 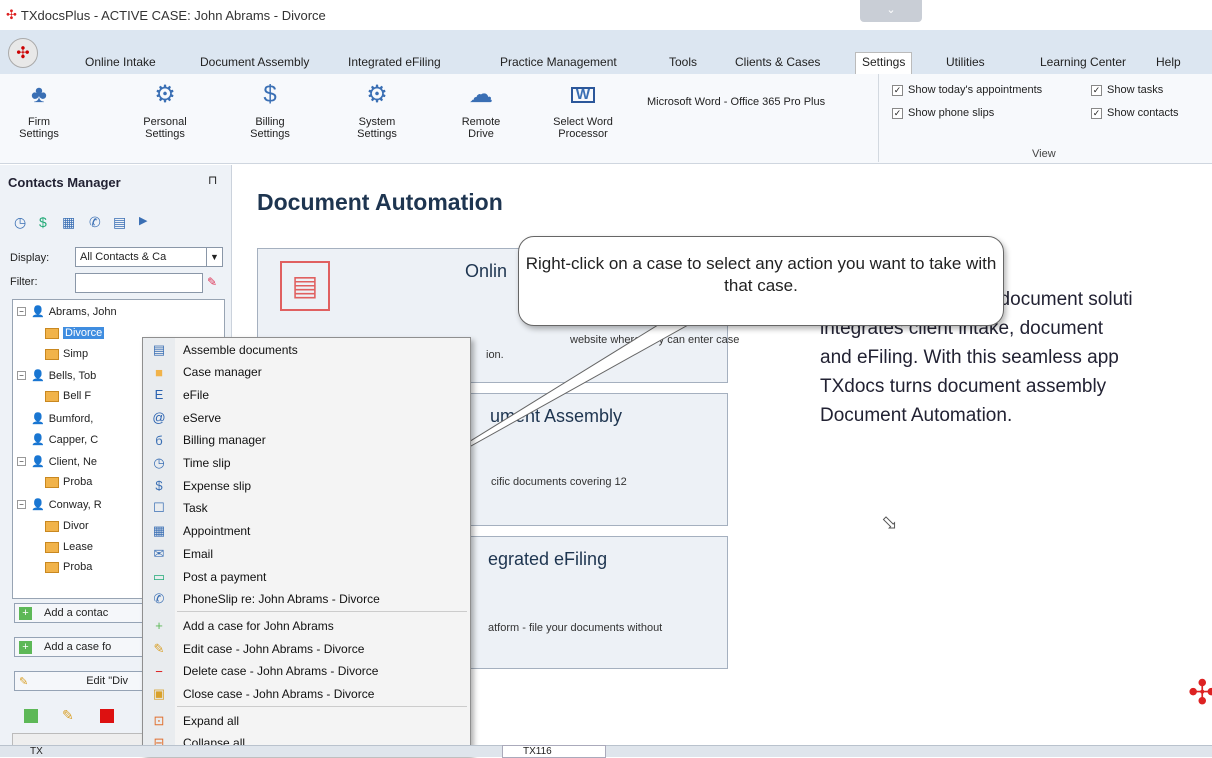 What do you see at coordinates (240, 349) in the screenshot?
I see `menu-item-label: Assemble documents` at bounding box center [240, 349].